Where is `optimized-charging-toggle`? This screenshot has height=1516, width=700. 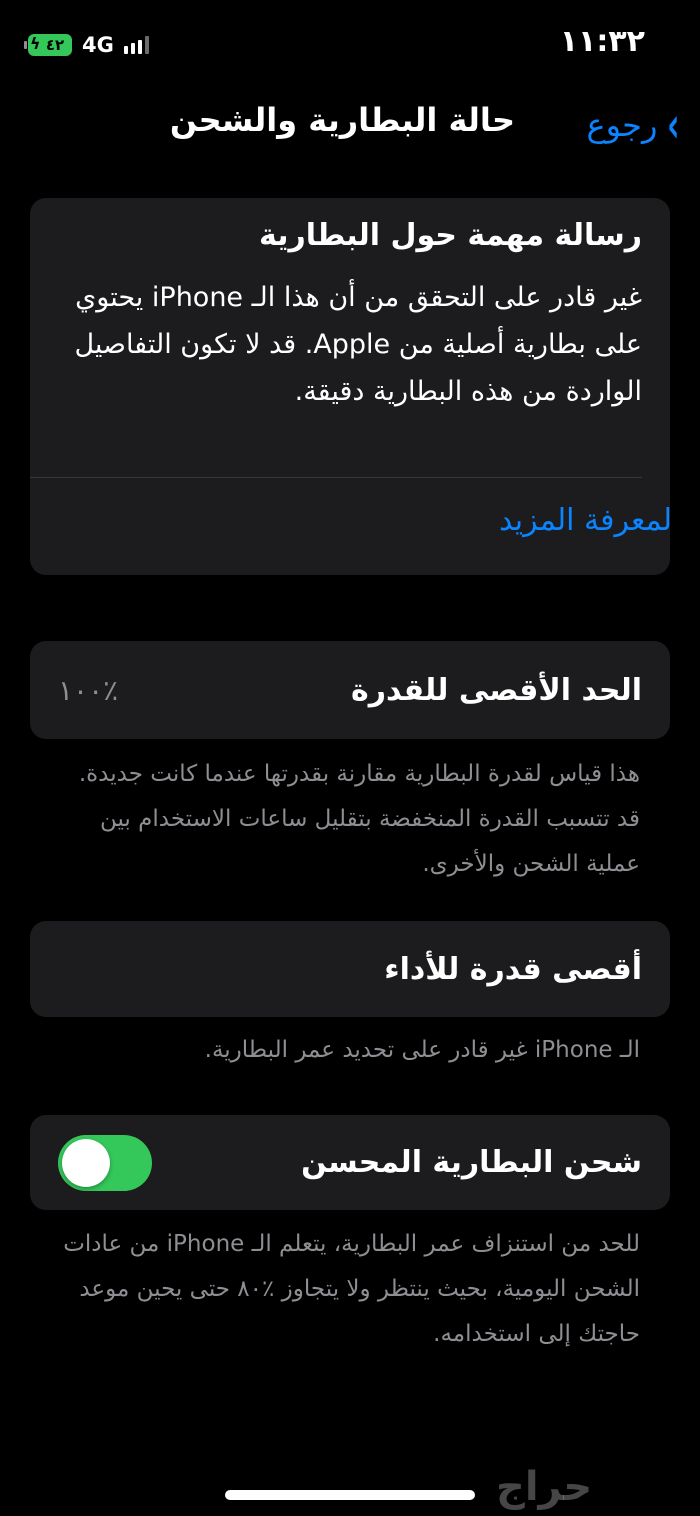 optimized-charging-toggle is located at coordinates (105, 1162).